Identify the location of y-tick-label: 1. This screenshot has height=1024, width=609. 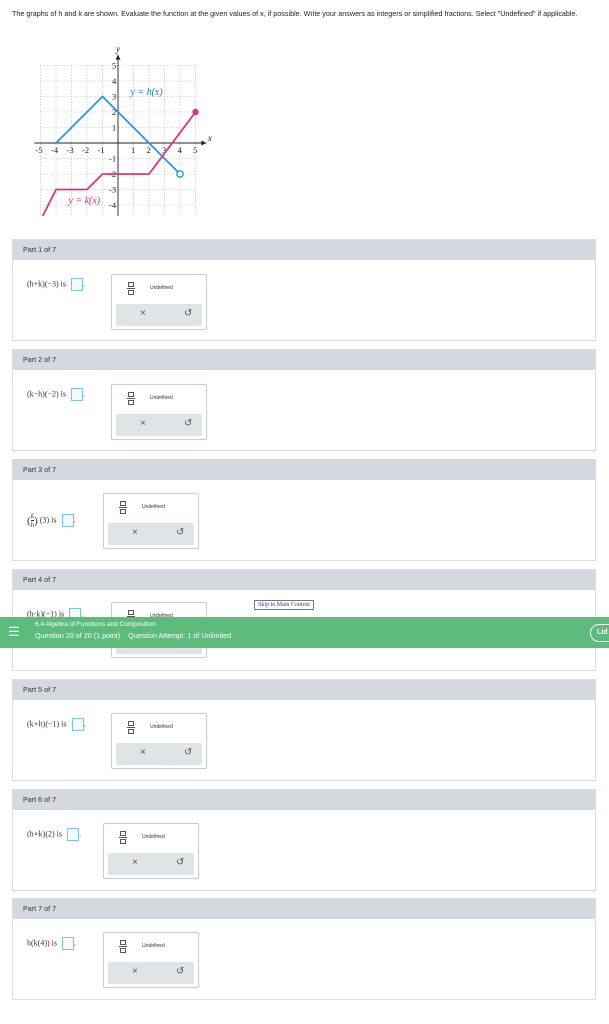
(114, 128).